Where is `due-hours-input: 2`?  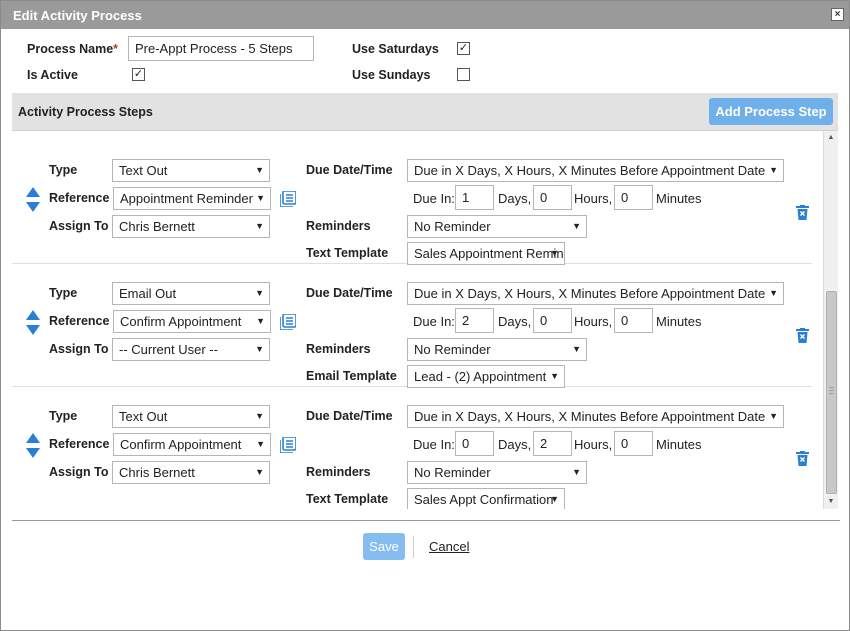
due-hours-input: 2 is located at coordinates (552, 443).